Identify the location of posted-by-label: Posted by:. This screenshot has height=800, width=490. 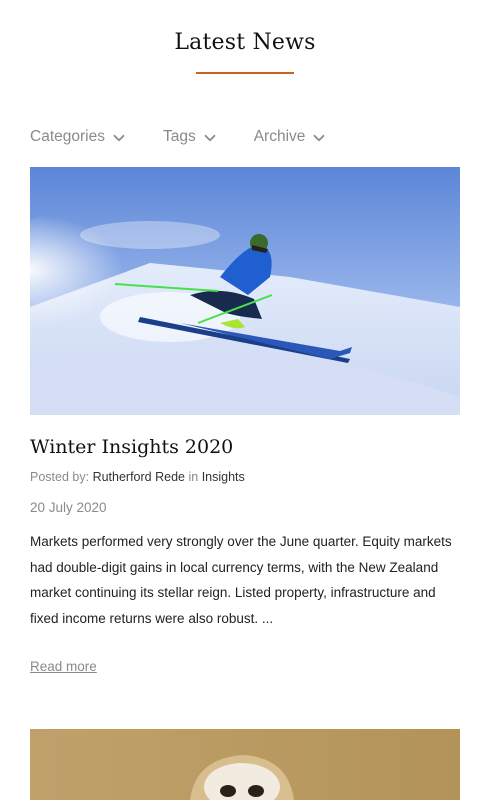
(60, 477).